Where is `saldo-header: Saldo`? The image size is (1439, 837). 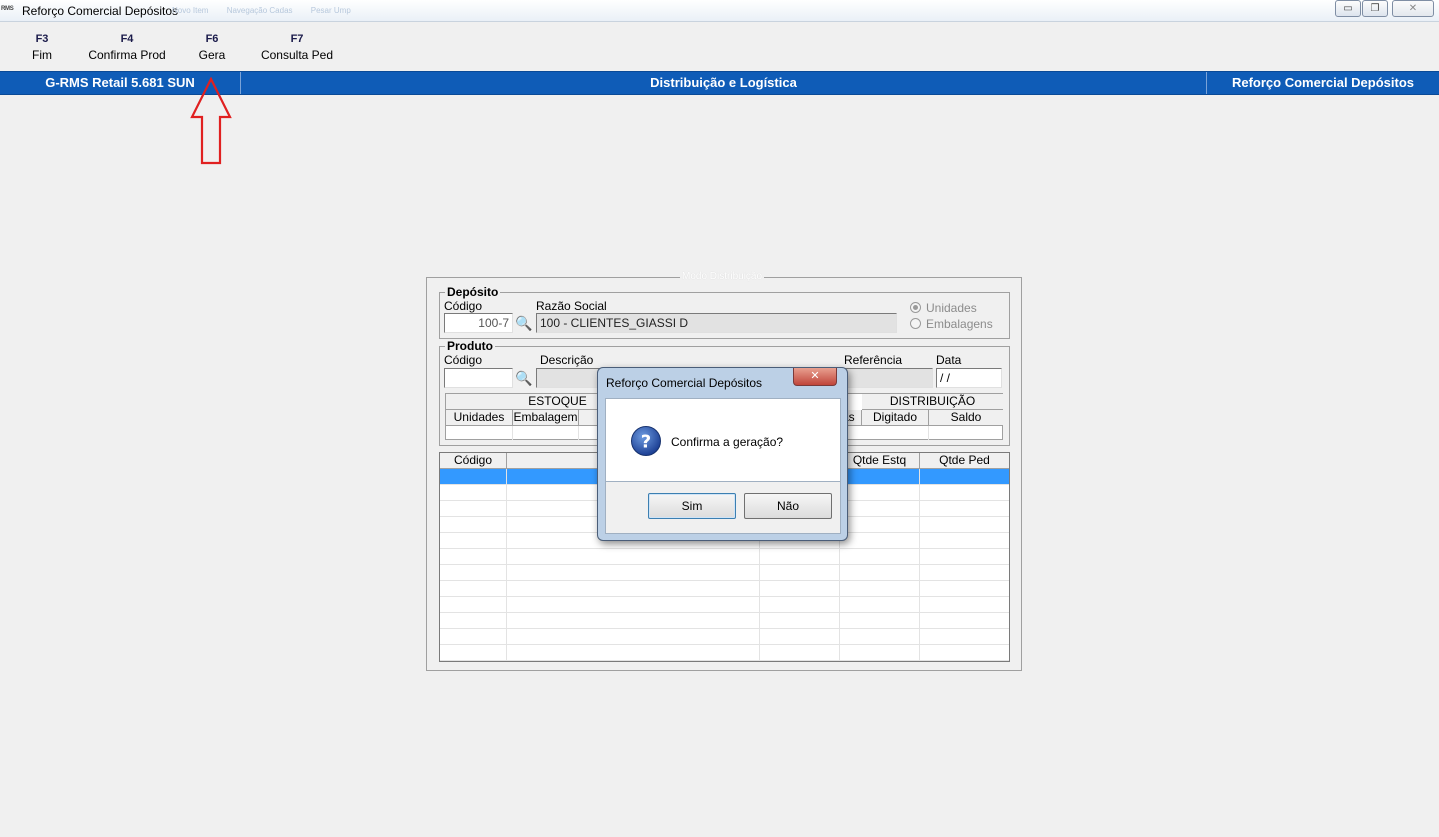 saldo-header: Saldo is located at coordinates (966, 418).